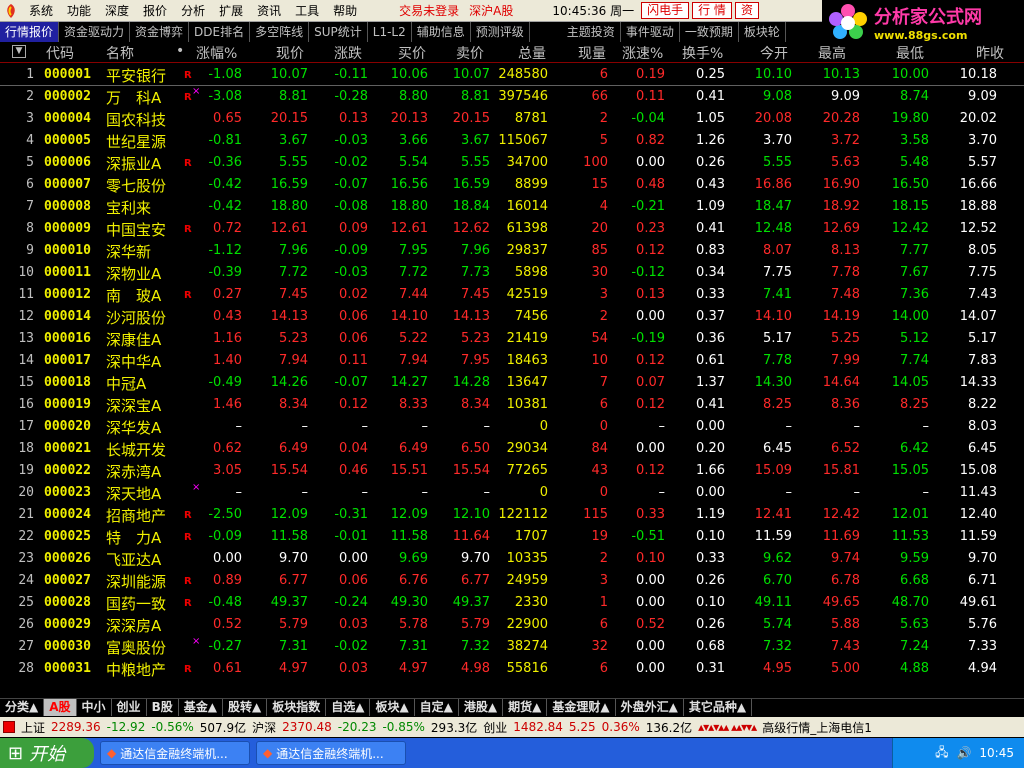 The image size is (1024, 768). Describe the element at coordinates (665, 10) in the screenshot. I see `flash-trade-button: 闪电手` at that location.